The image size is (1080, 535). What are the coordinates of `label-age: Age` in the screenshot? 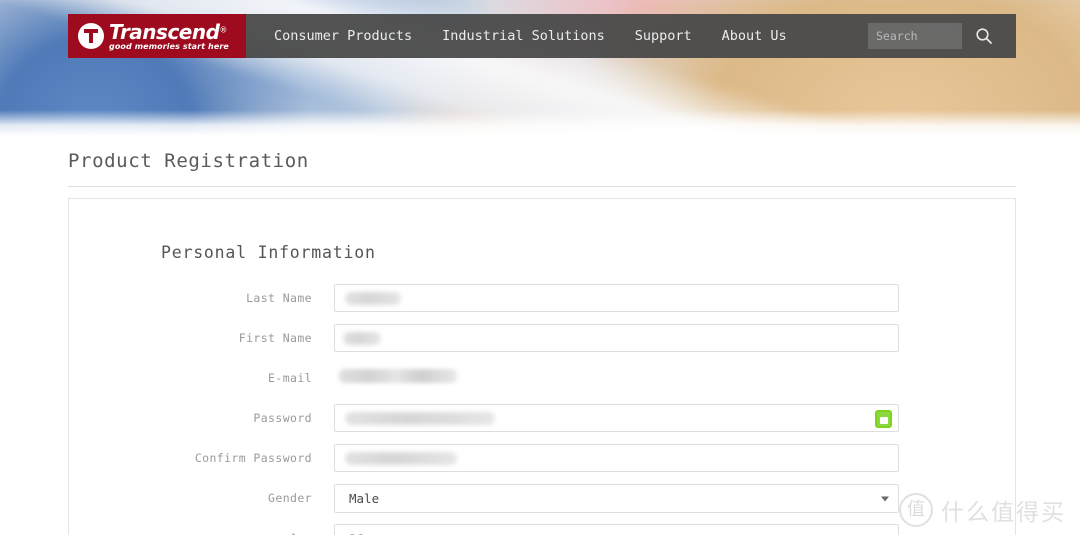 It's located at (201, 533).